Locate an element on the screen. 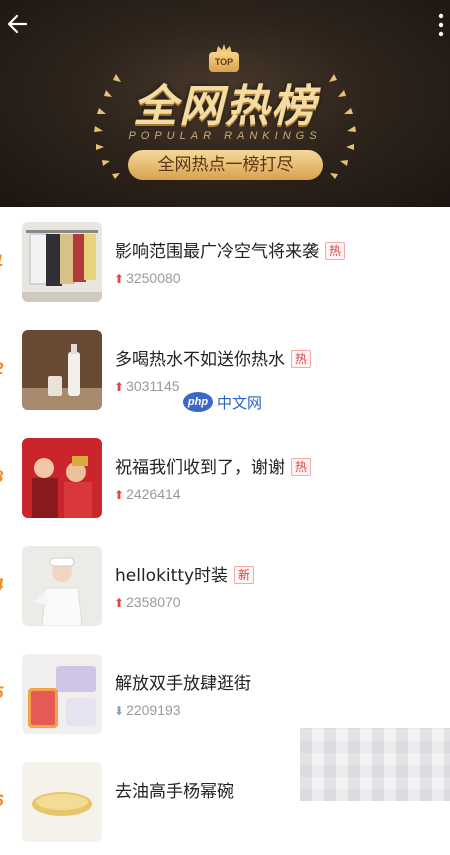 The width and height of the screenshot is (450, 855). rank-number: 1 is located at coordinates (4, 262).